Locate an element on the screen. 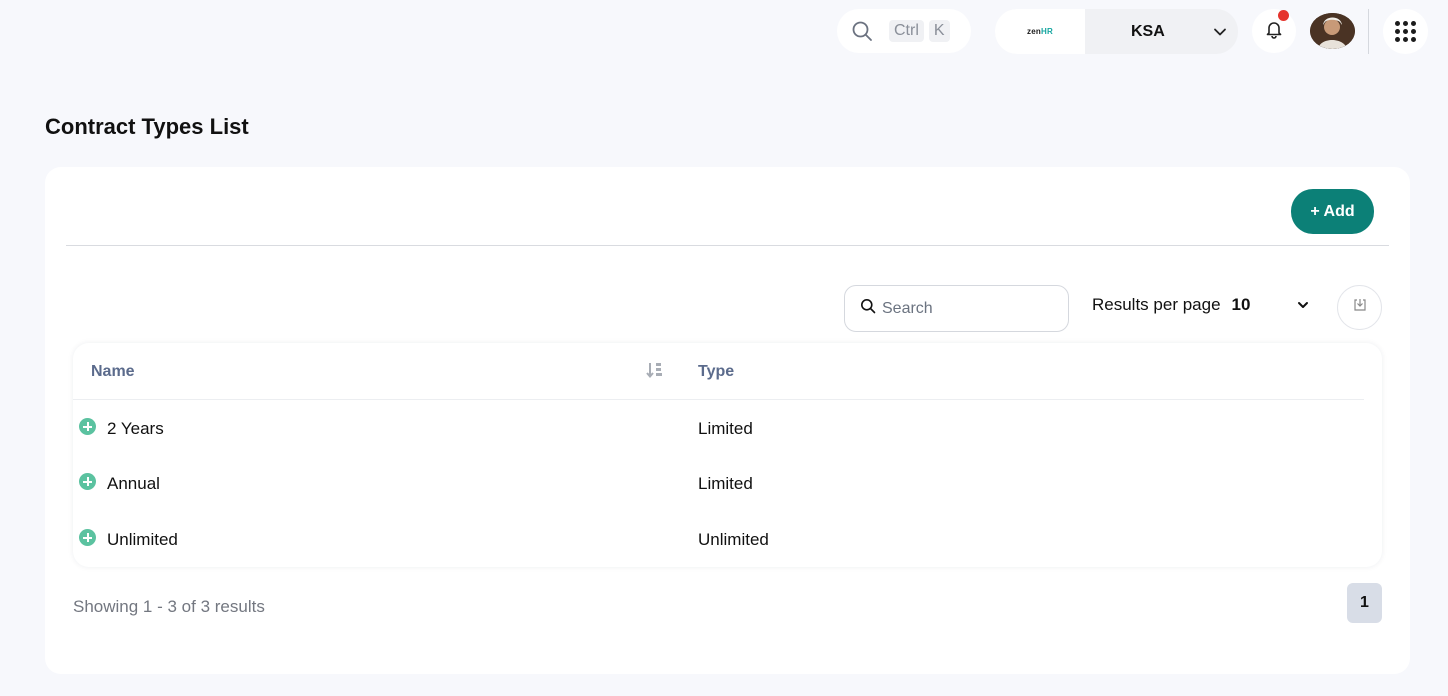 This screenshot has height=696, width=1448. cell-name: 2 Years is located at coordinates (135, 428).